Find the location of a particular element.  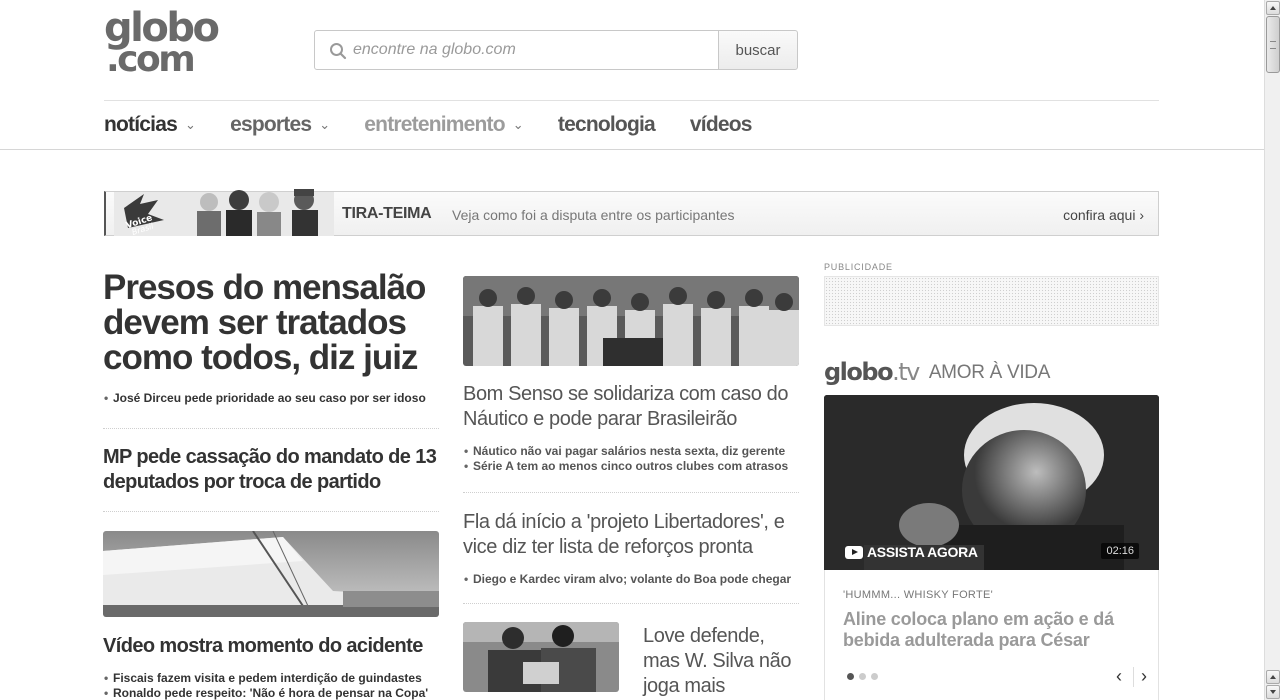

nav-item-entretenimento: entretenimento ⌄ is located at coordinates (443, 125).